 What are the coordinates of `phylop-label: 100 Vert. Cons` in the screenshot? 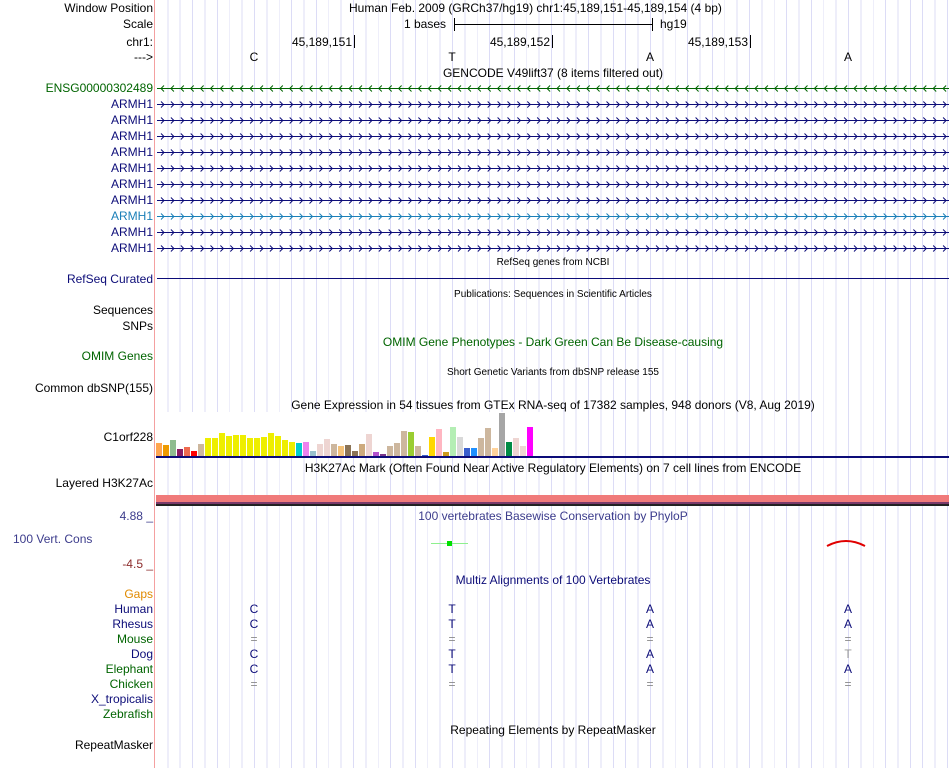 It's located at (52, 539).